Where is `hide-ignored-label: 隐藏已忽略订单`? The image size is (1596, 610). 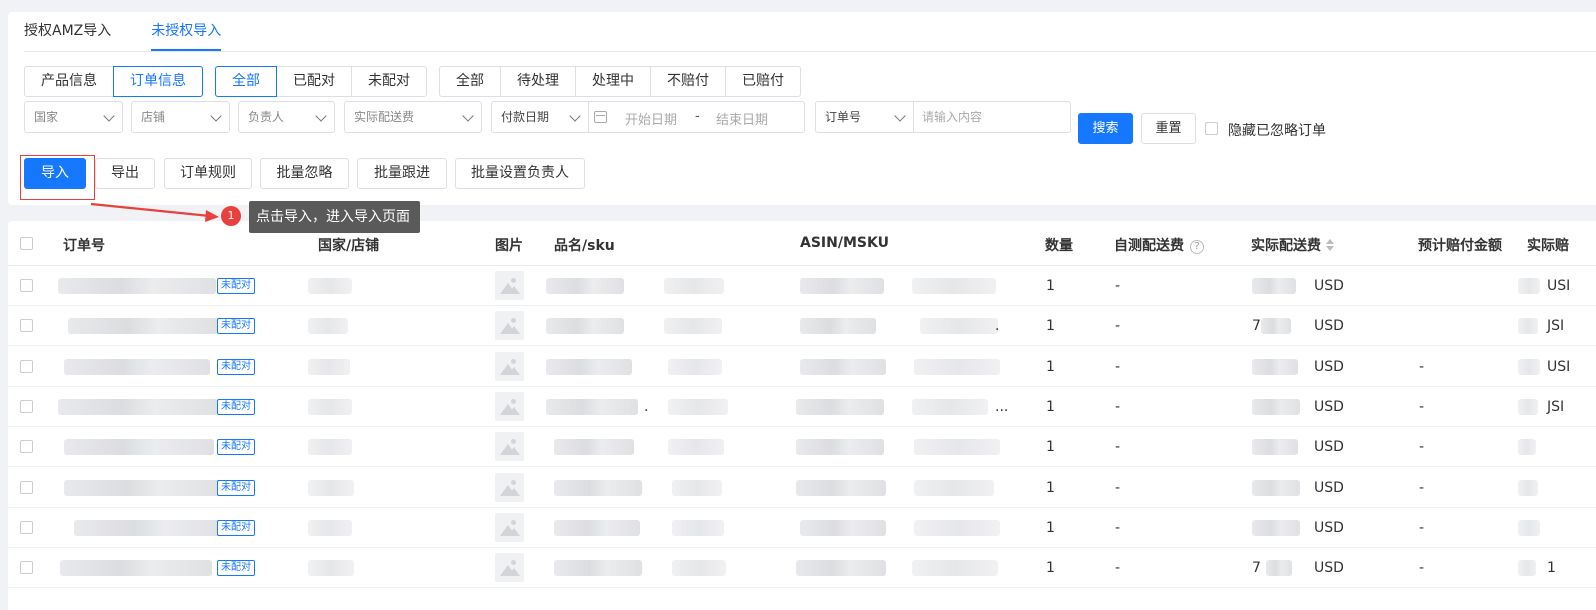 hide-ignored-label: 隐藏已忽略订单 is located at coordinates (1277, 130).